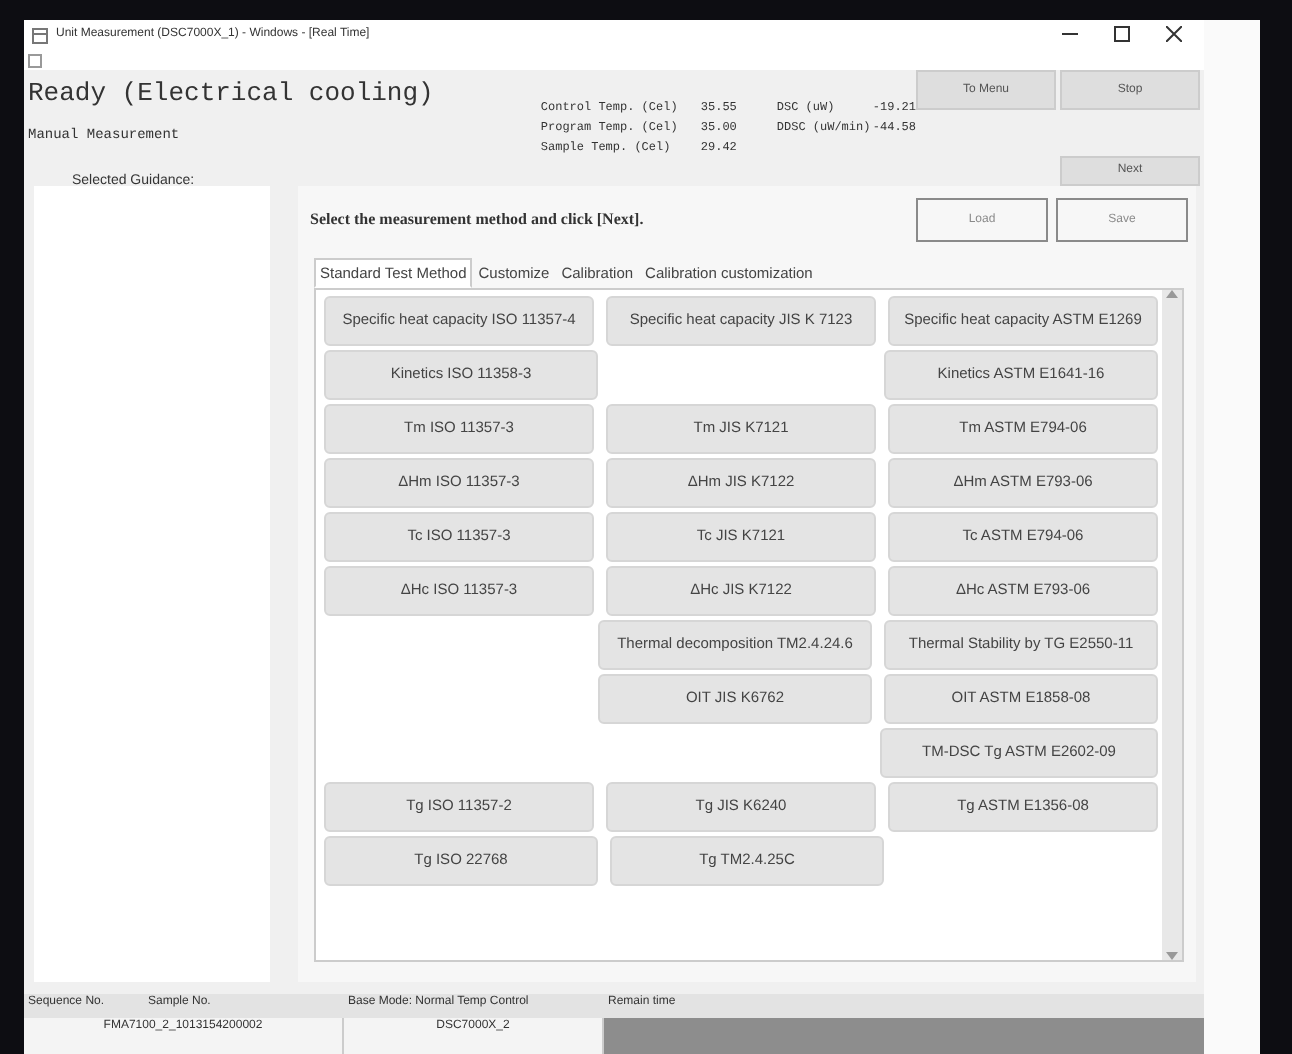 This screenshot has width=1292, height=1054. What do you see at coordinates (477, 220) in the screenshot?
I see `instruction-text: Select the measurement method and click [Next].` at bounding box center [477, 220].